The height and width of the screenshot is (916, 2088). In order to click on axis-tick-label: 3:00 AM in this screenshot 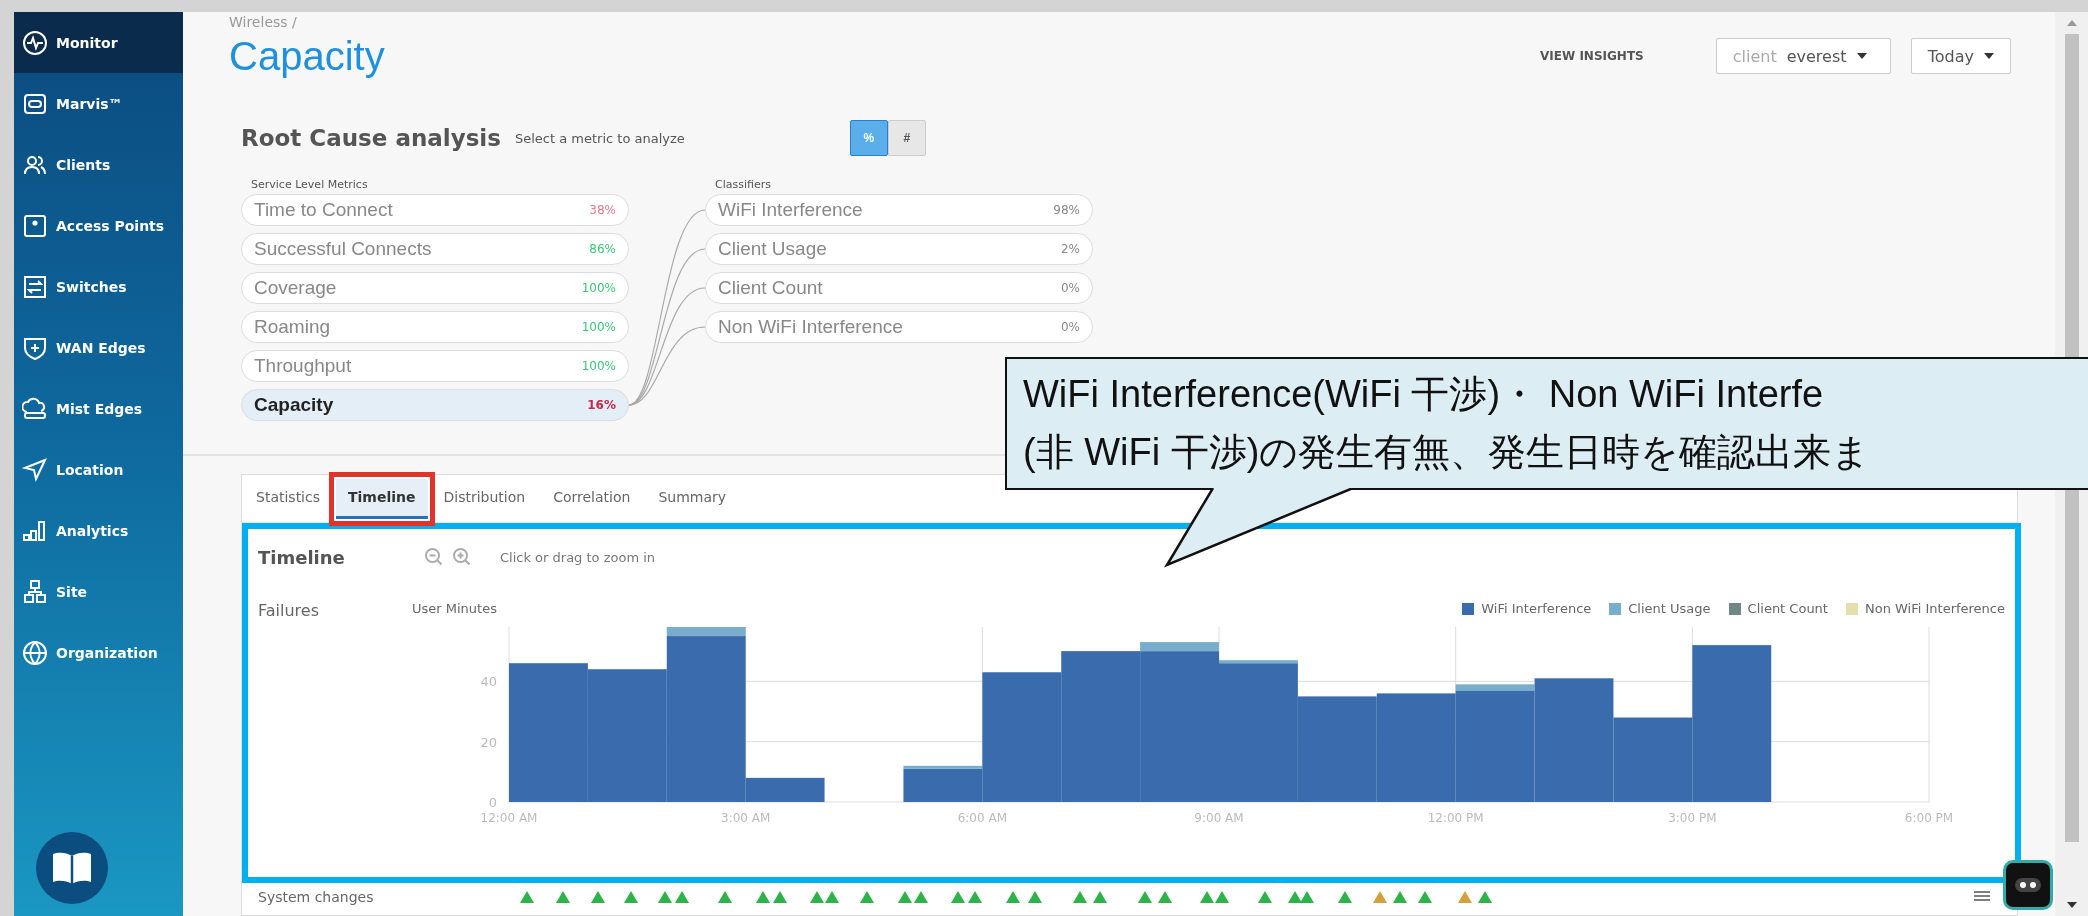, I will do `click(746, 818)`.